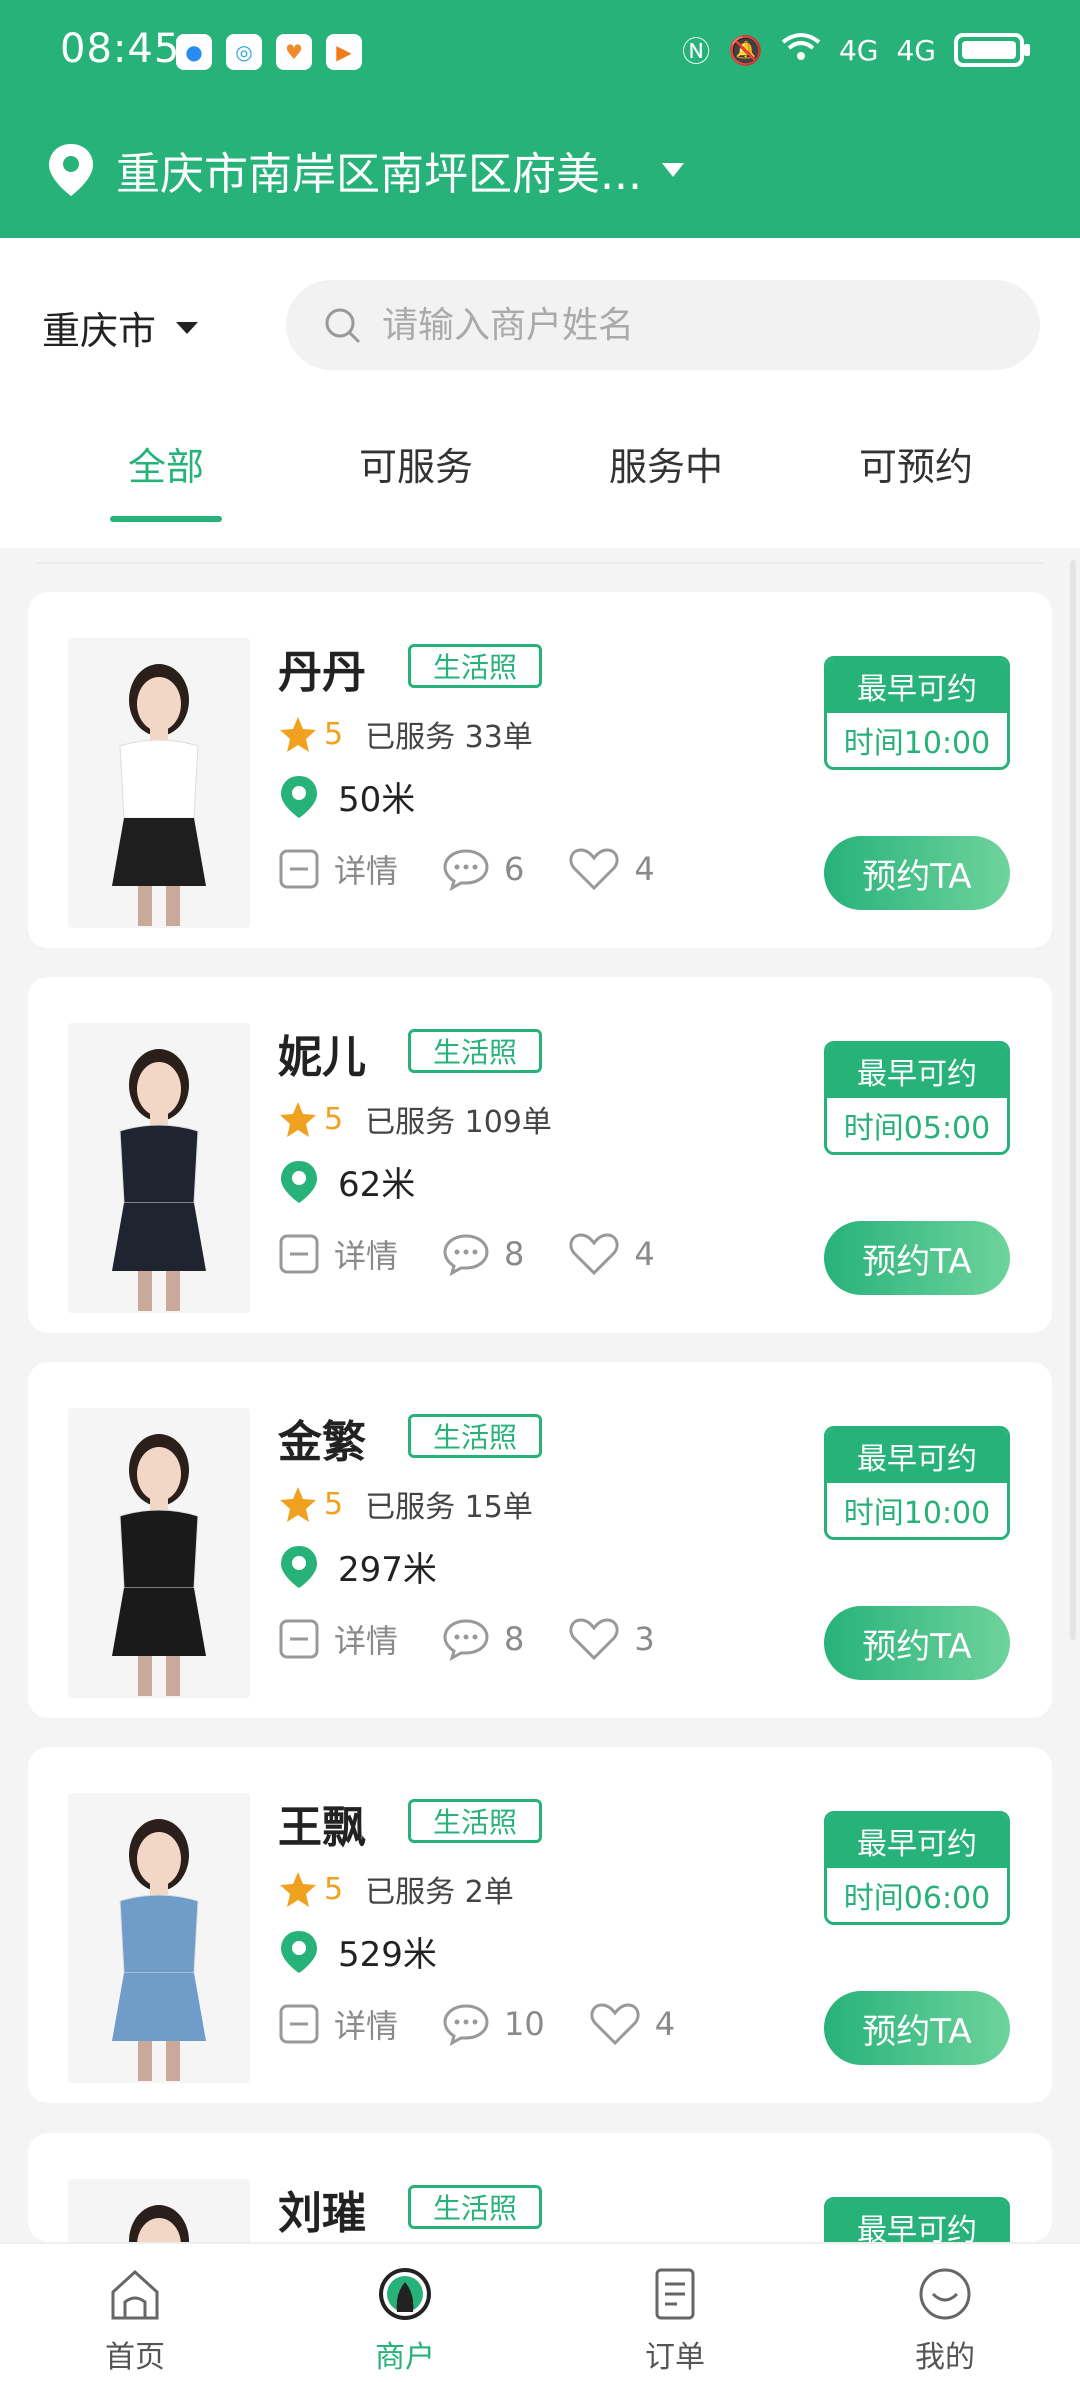  I want to click on city-dropdown-icon, so click(187, 327).